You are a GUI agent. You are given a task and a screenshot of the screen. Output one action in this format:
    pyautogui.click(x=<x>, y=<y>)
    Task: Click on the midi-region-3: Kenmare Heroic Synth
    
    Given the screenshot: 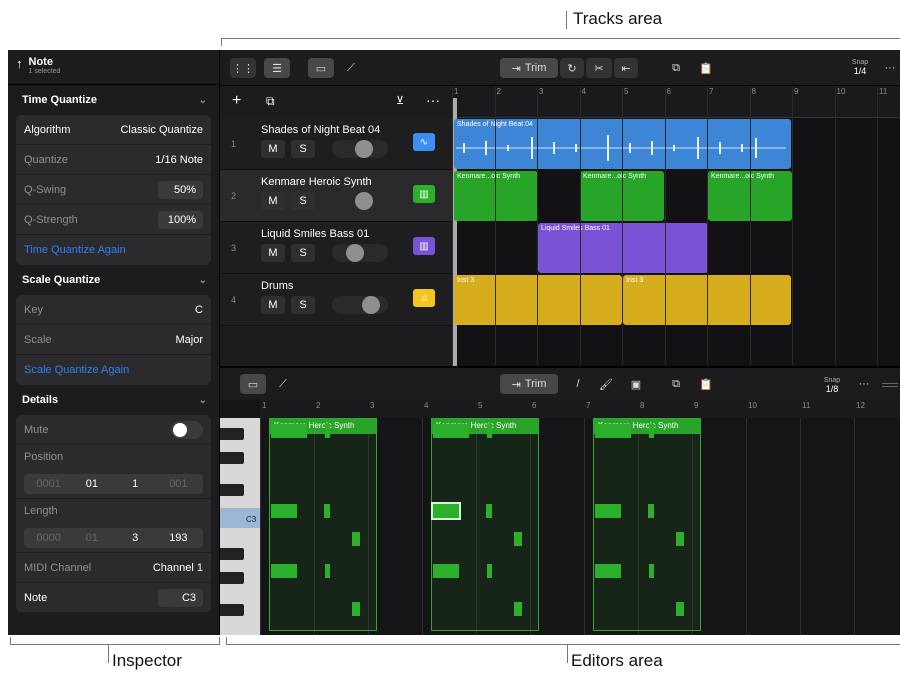 What is the action you would take?
    pyautogui.click(x=647, y=524)
    